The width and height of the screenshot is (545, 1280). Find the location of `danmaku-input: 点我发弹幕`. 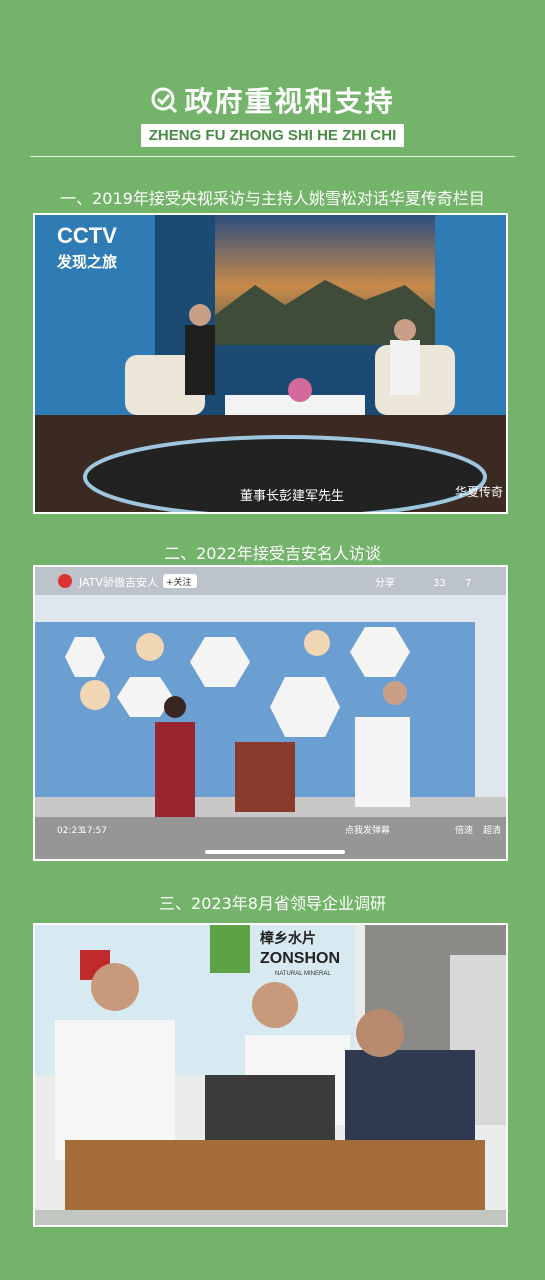

danmaku-input: 点我发弹幕 is located at coordinates (367, 830).